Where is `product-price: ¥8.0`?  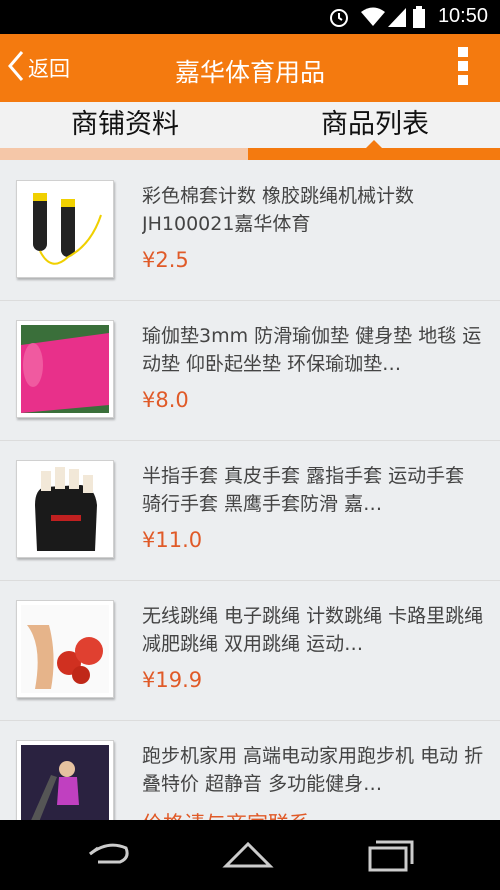
product-price: ¥8.0 is located at coordinates (165, 400).